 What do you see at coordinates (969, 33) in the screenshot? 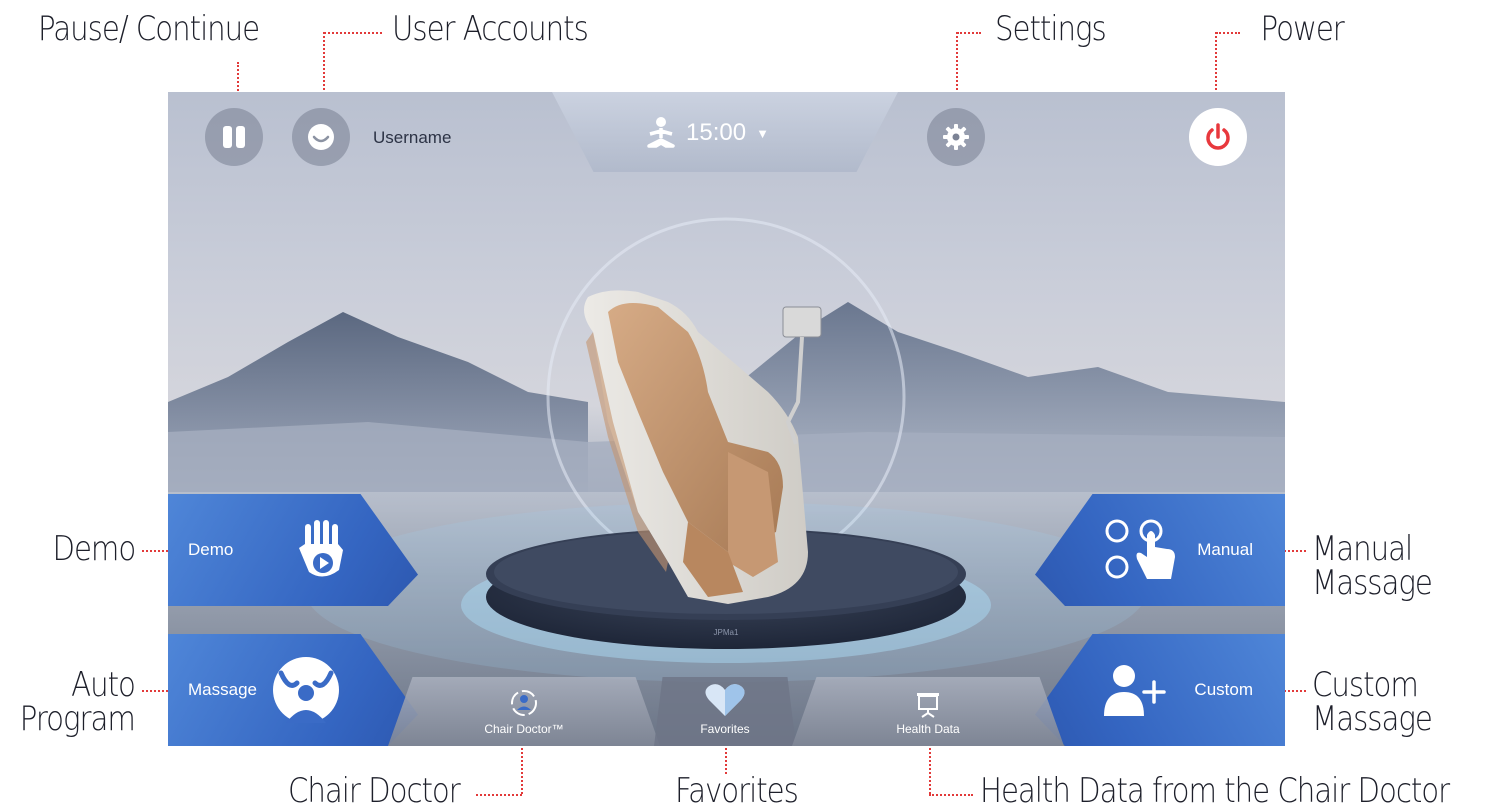
I see `leader-line-settings` at bounding box center [969, 33].